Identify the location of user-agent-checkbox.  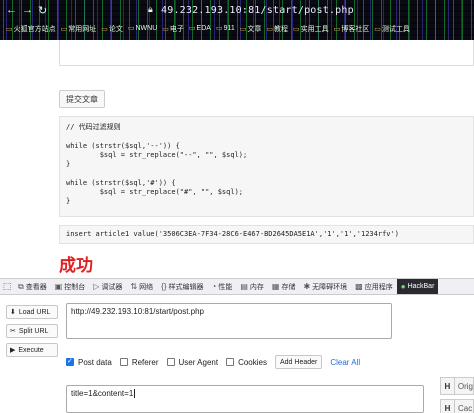
(170, 362).